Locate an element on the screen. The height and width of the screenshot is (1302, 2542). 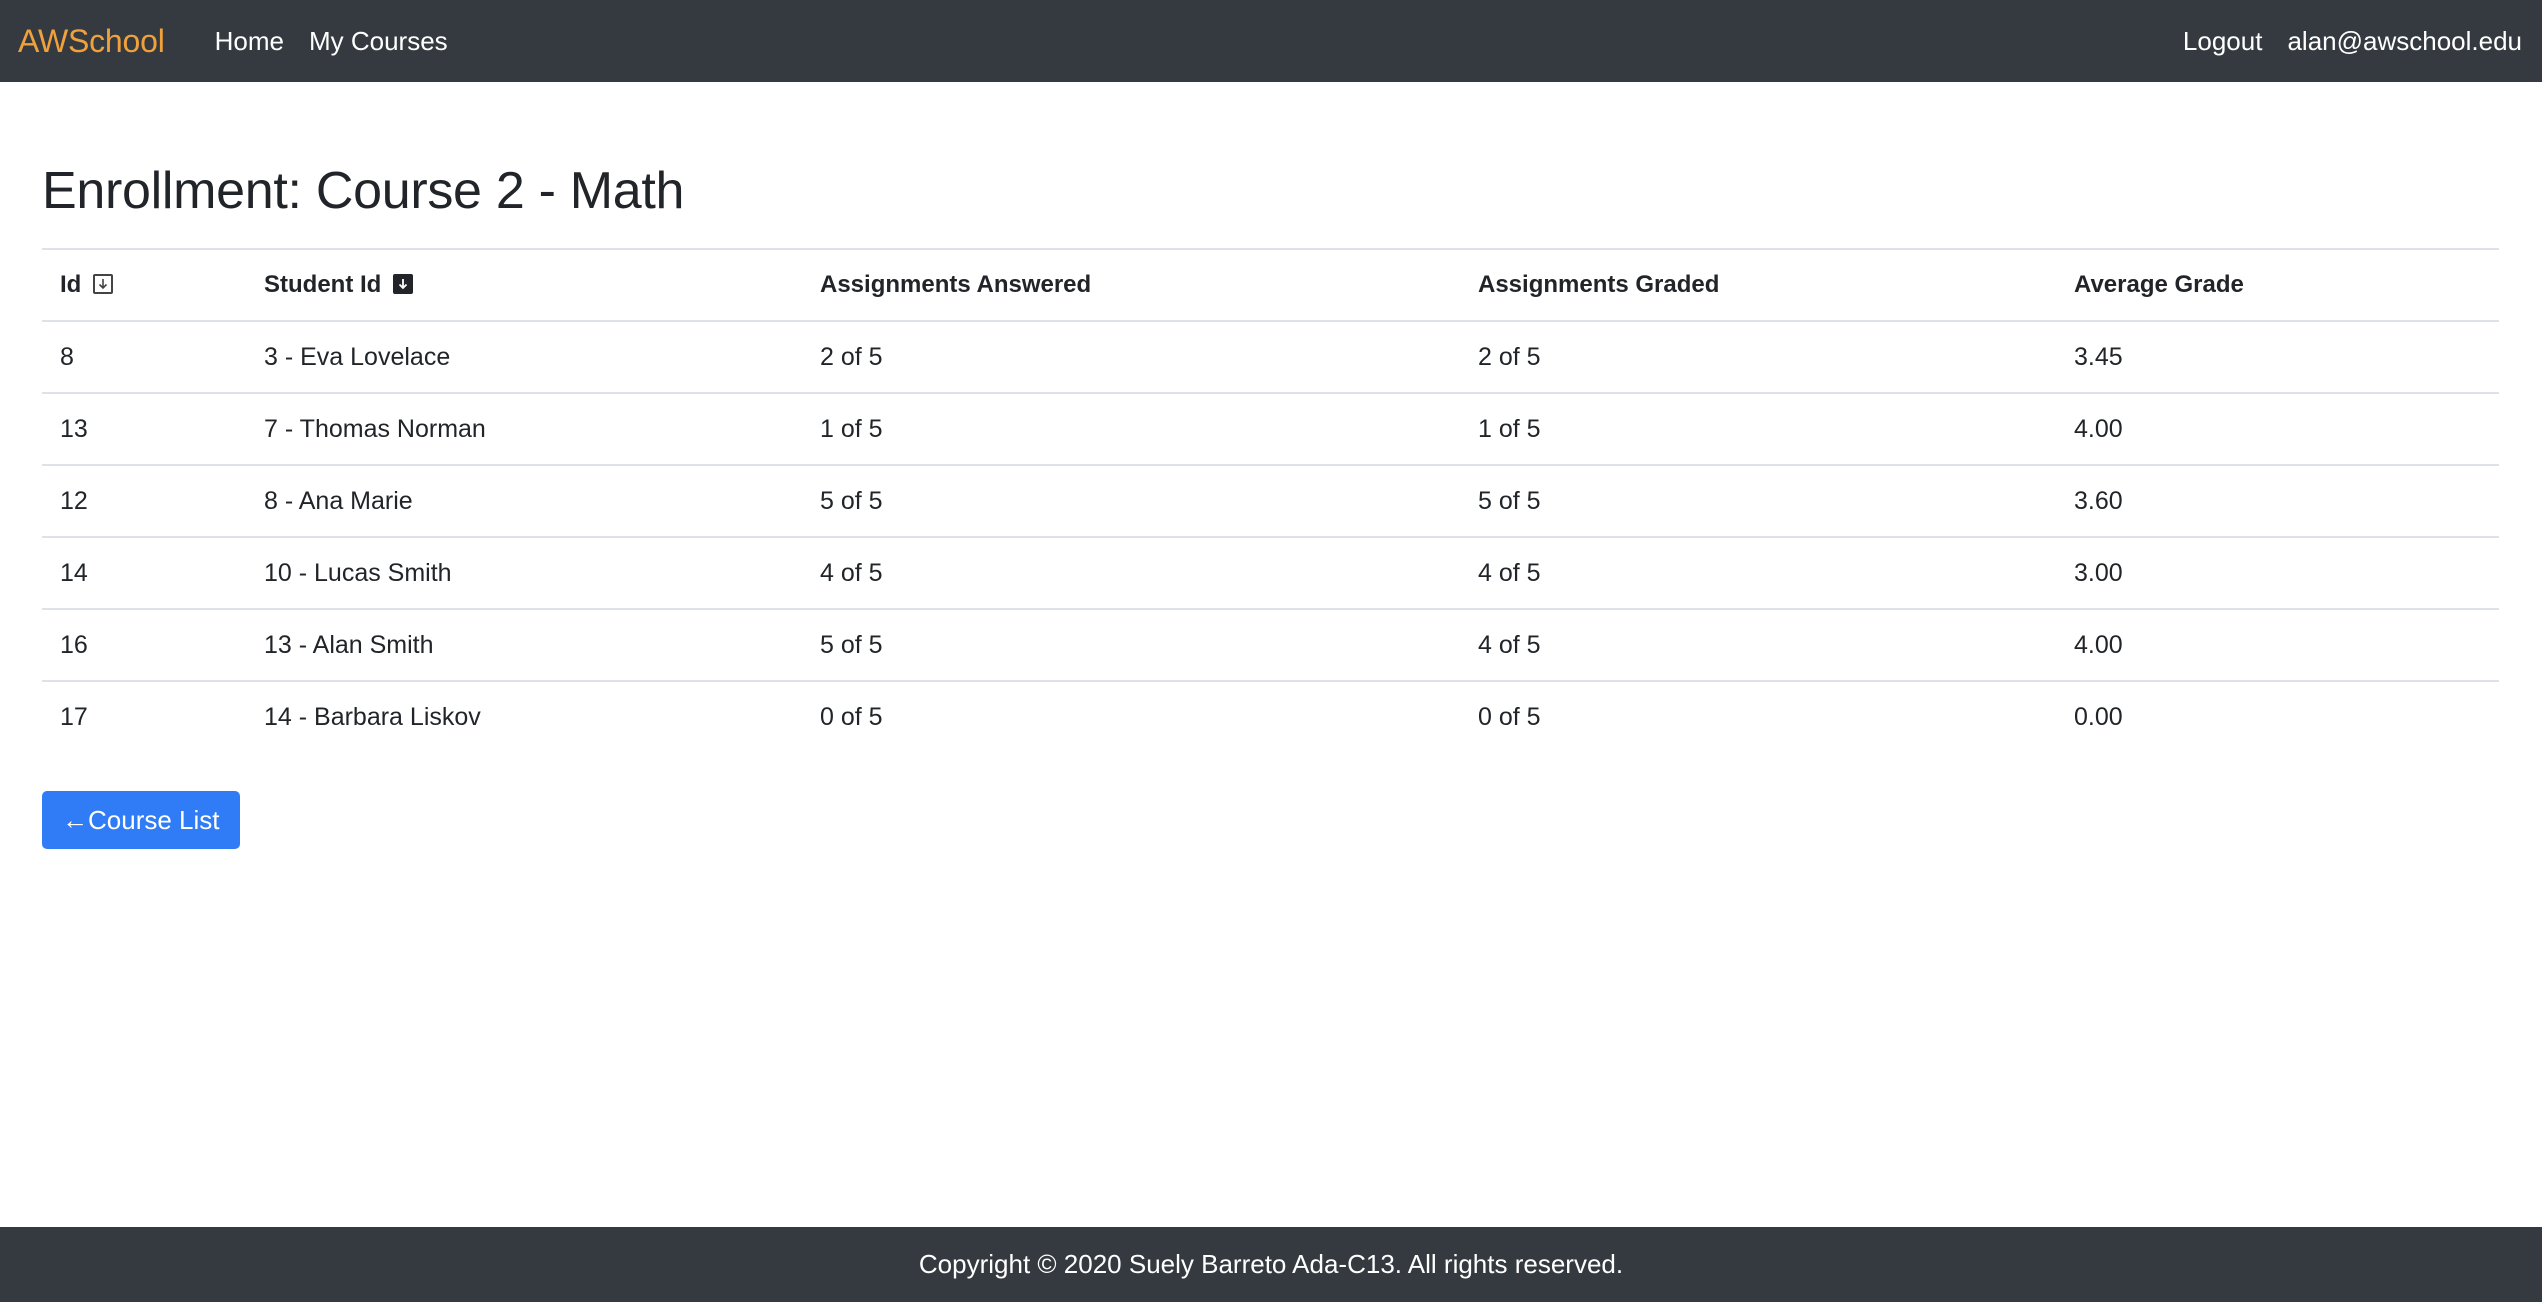
logout-link: Logout is located at coordinates (2223, 41).